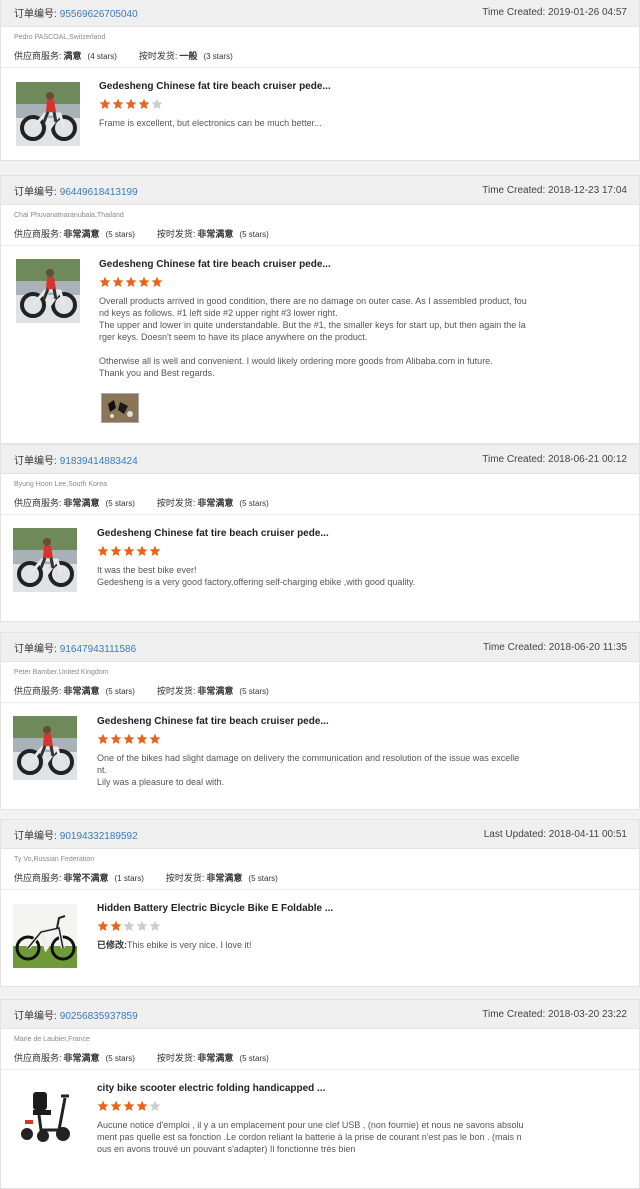 This screenshot has width=640, height=1189. I want to click on order-number: 订单编号: 91647943111586, so click(75, 647).